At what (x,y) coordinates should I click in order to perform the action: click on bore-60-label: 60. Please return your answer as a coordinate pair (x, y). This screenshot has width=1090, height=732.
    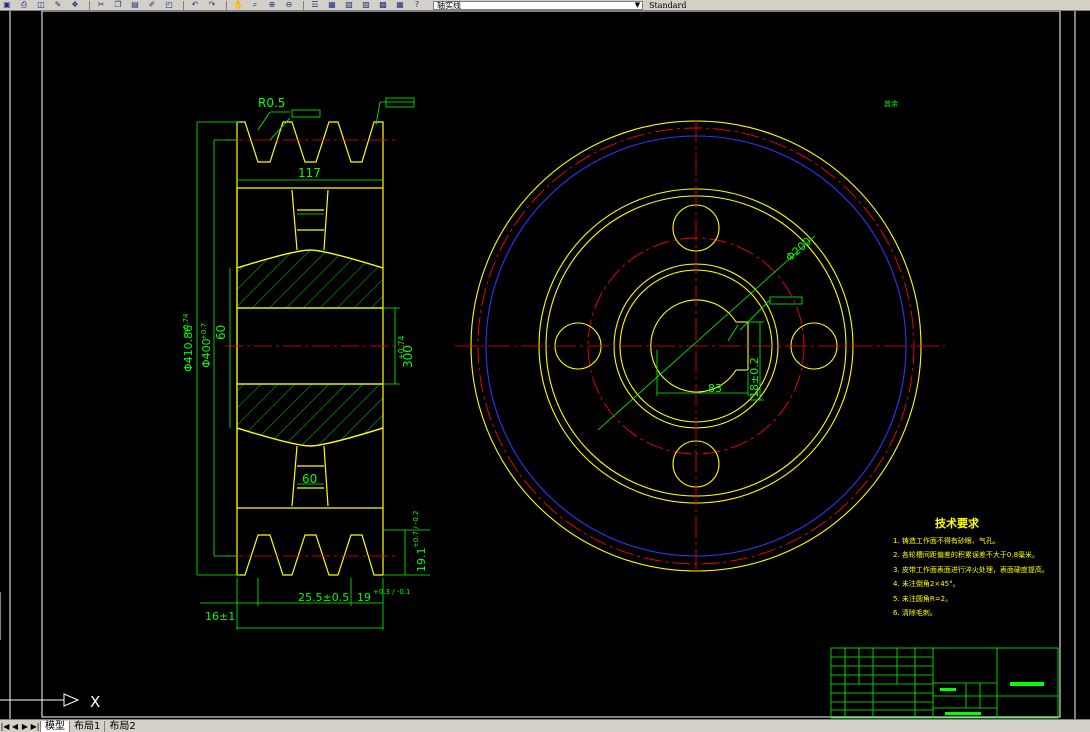
    Looking at the image, I should click on (221, 332).